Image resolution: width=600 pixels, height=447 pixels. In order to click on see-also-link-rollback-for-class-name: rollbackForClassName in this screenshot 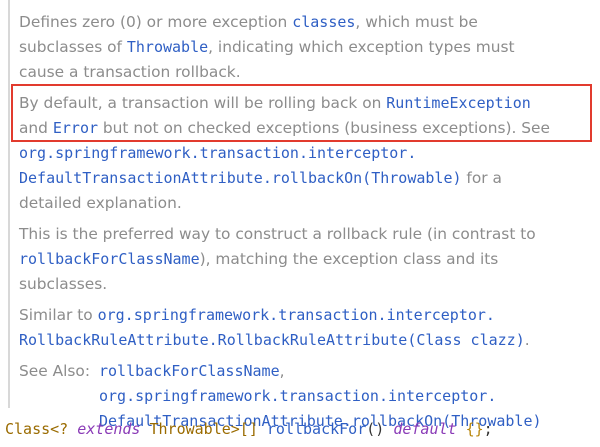, I will do `click(189, 371)`.